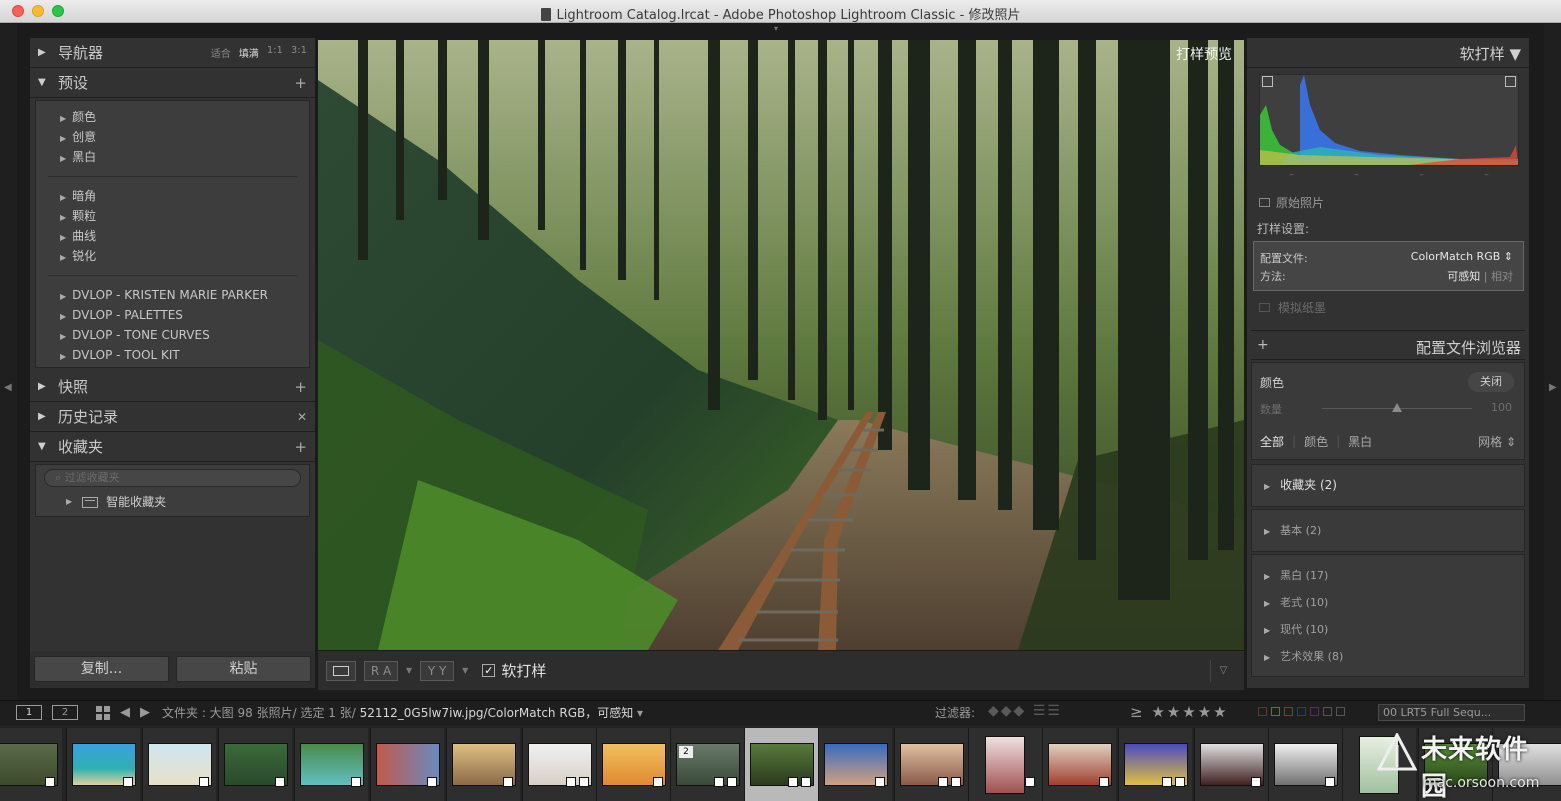  I want to click on zoom-3-1: 3:1, so click(299, 52).